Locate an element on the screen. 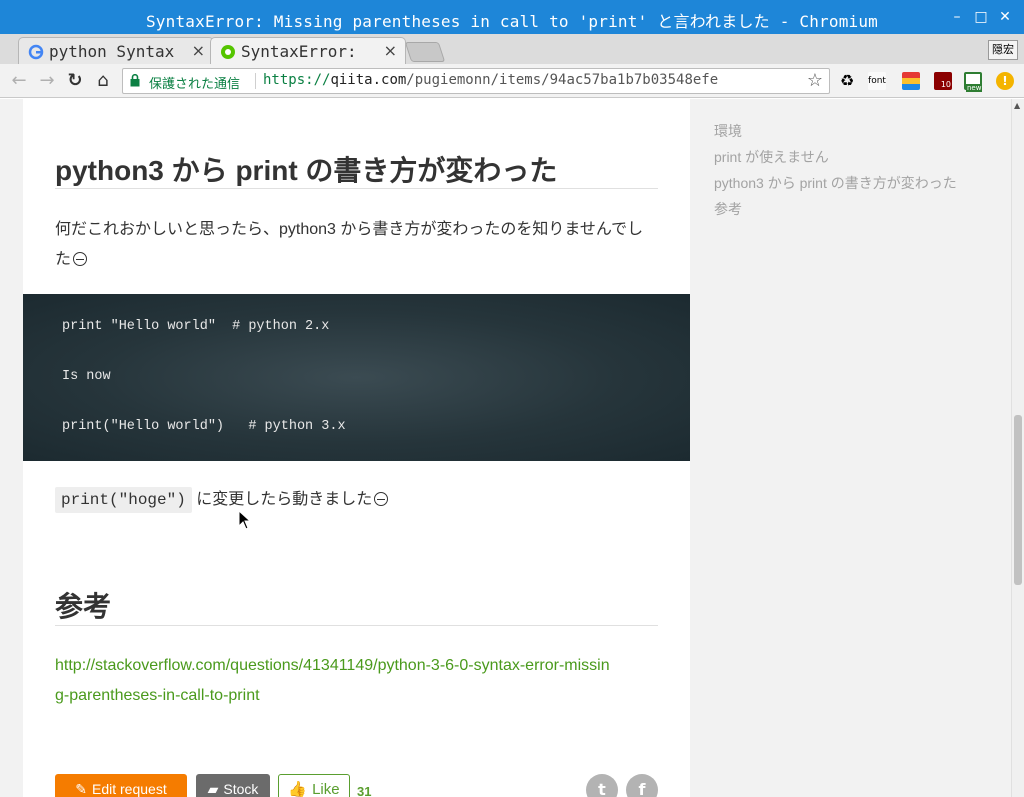 The height and width of the screenshot is (797, 1024). minimize-button: – is located at coordinates (957, 17).